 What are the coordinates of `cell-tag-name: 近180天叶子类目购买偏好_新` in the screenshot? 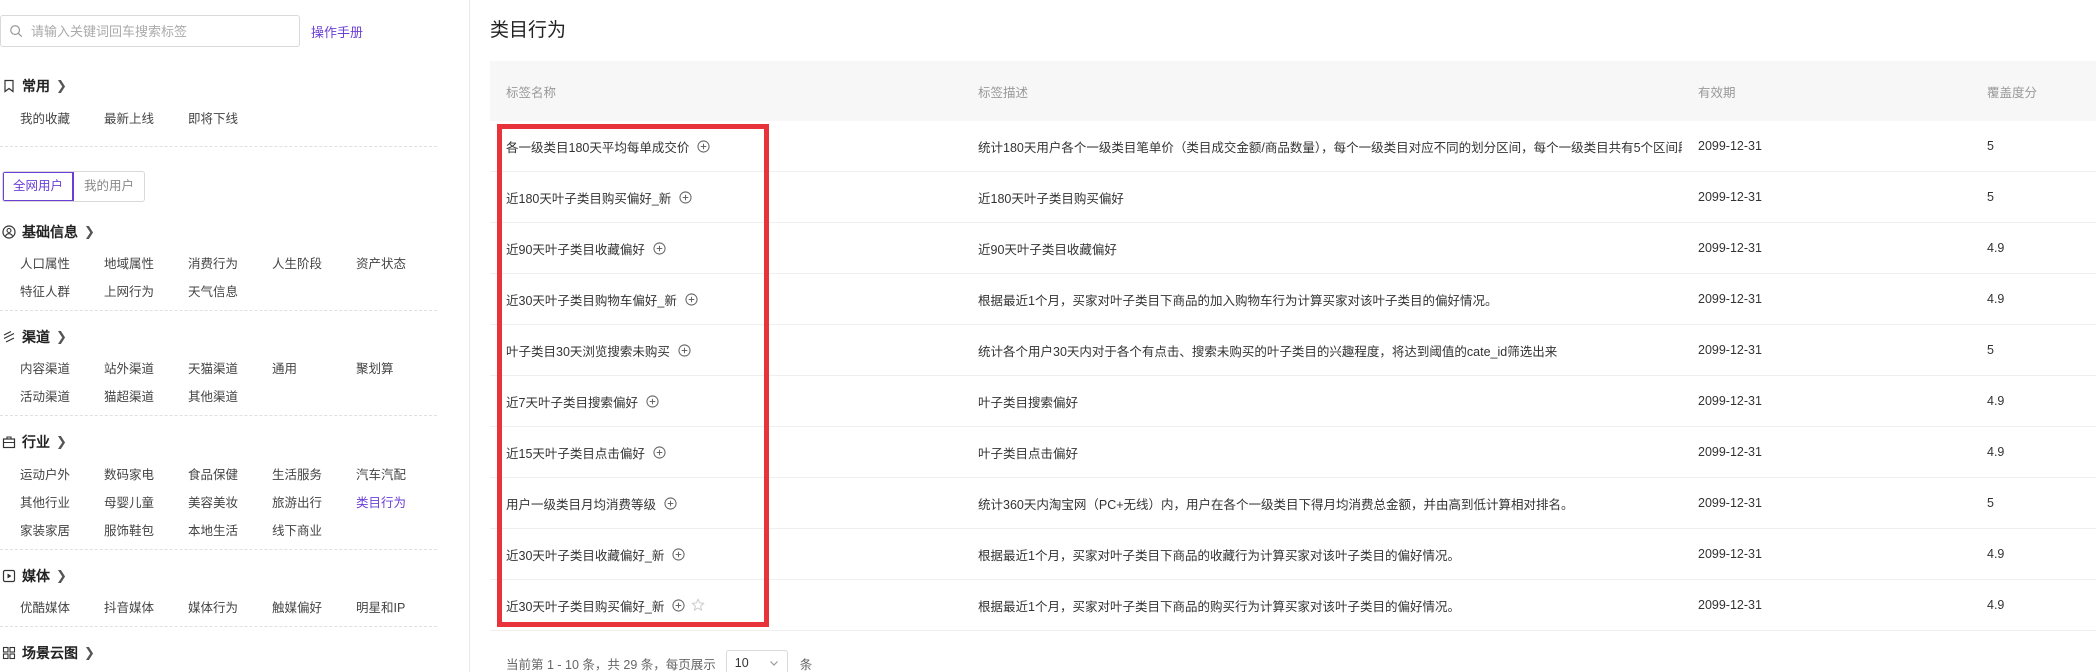 It's located at (726, 197).